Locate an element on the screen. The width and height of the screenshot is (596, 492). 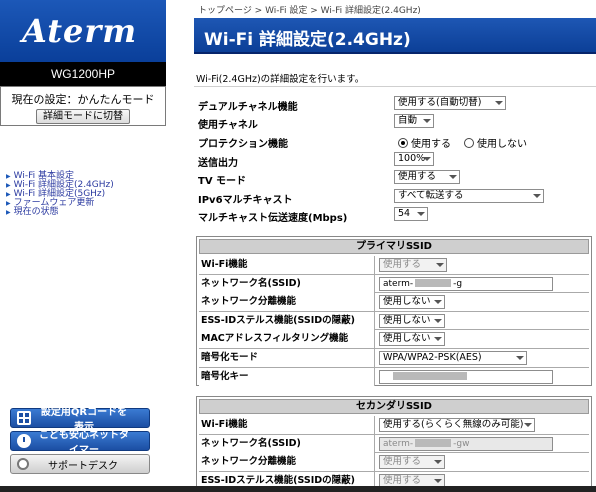
tx-power-select: 100% is located at coordinates (414, 159).